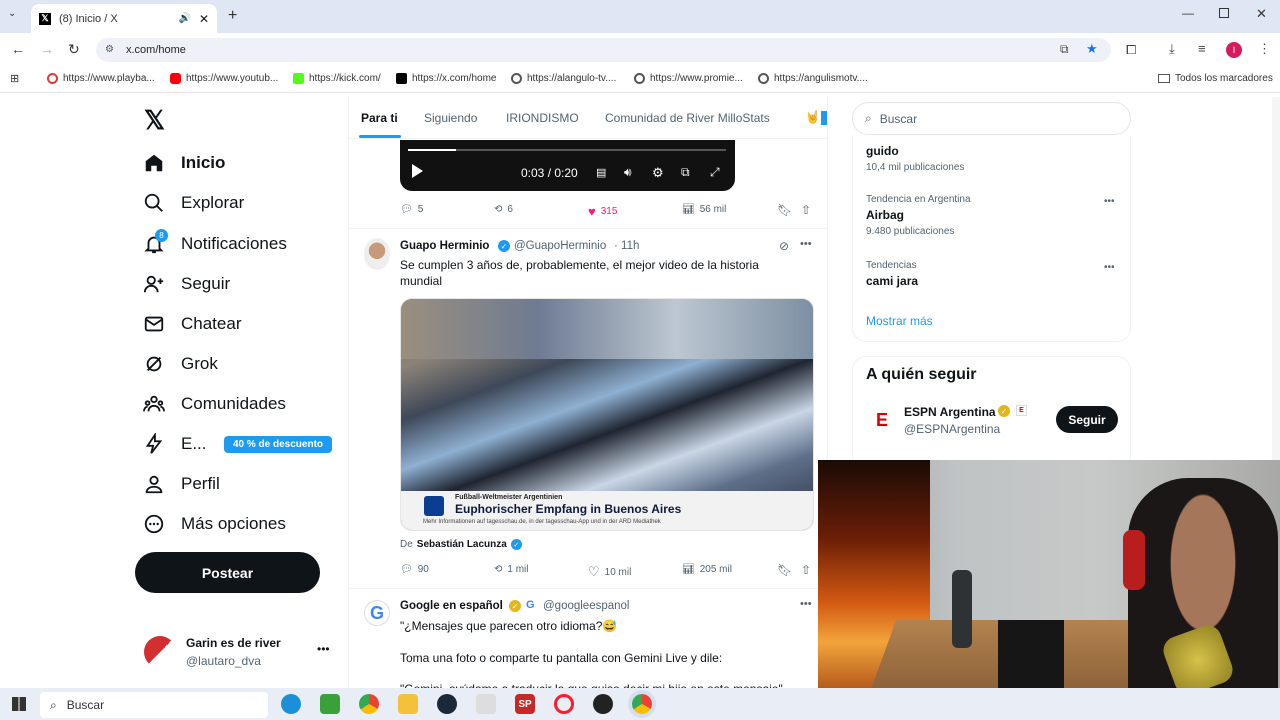 The height and width of the screenshot is (720, 1280). Describe the element at coordinates (1202, 48) in the screenshot. I see `media-icon: ≡` at that location.